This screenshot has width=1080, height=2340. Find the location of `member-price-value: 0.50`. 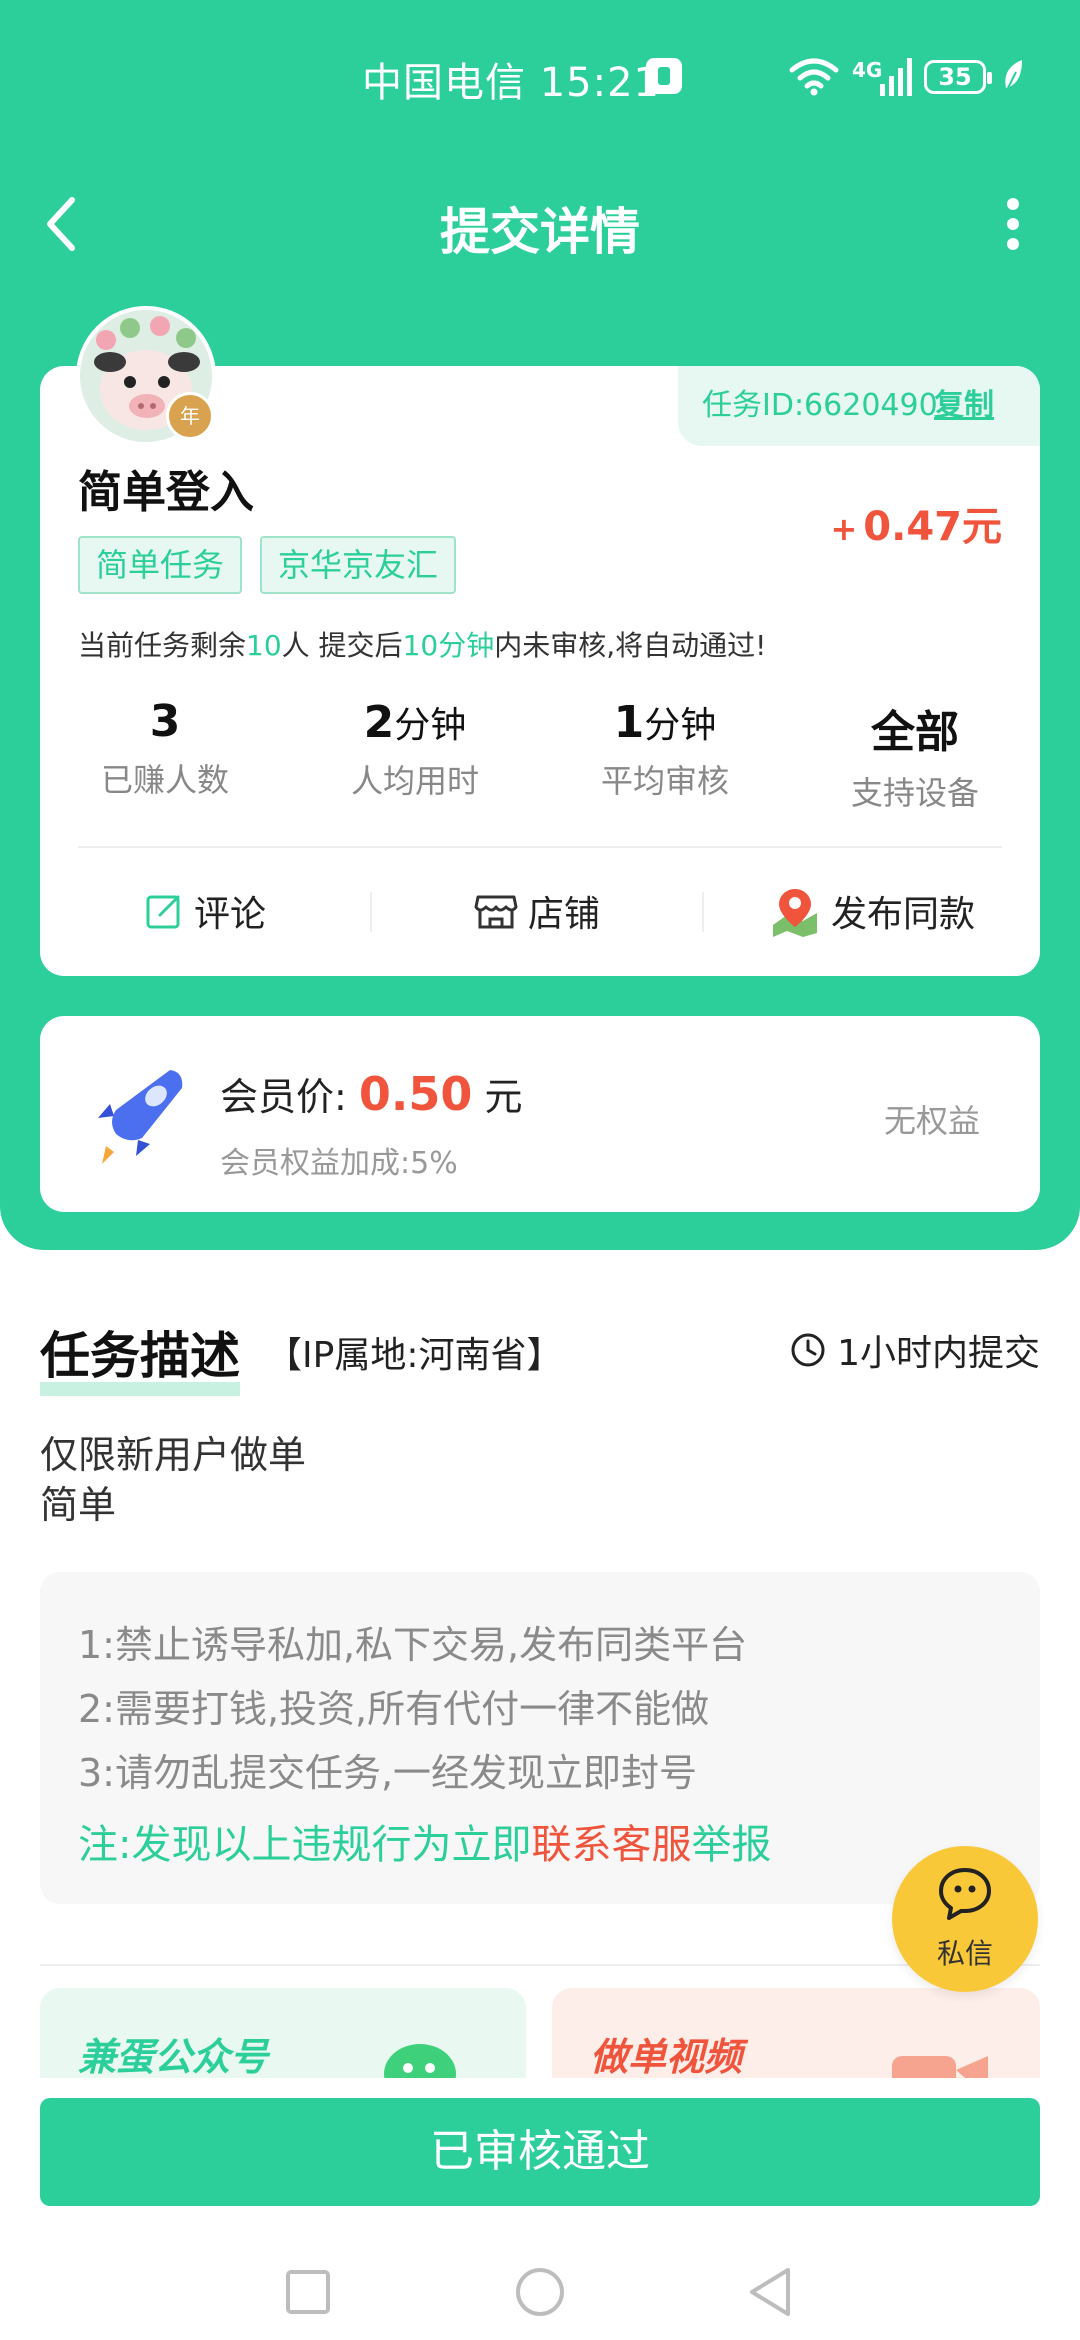

member-price-value: 0.50 is located at coordinates (415, 1094).